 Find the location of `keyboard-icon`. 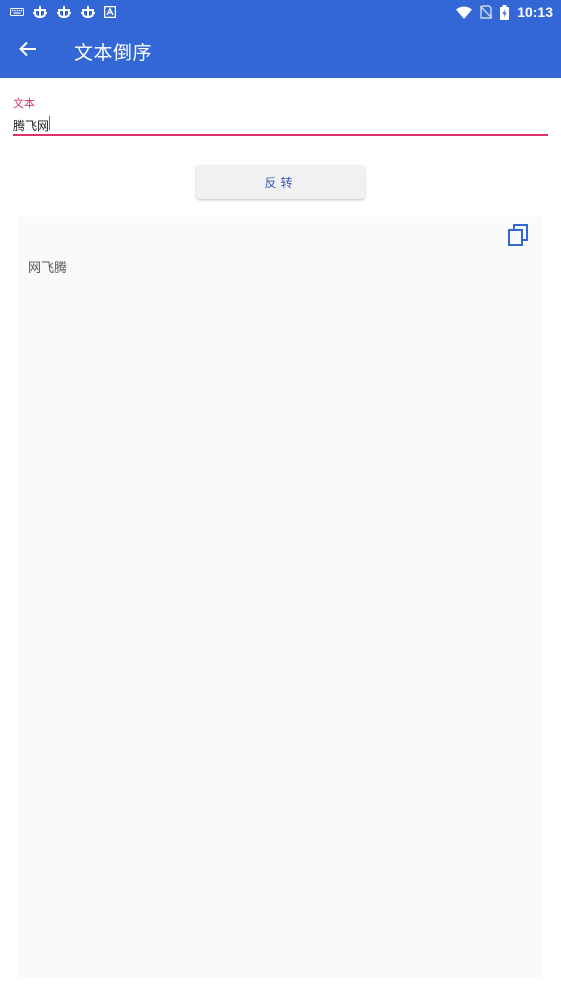

keyboard-icon is located at coordinates (17, 12).